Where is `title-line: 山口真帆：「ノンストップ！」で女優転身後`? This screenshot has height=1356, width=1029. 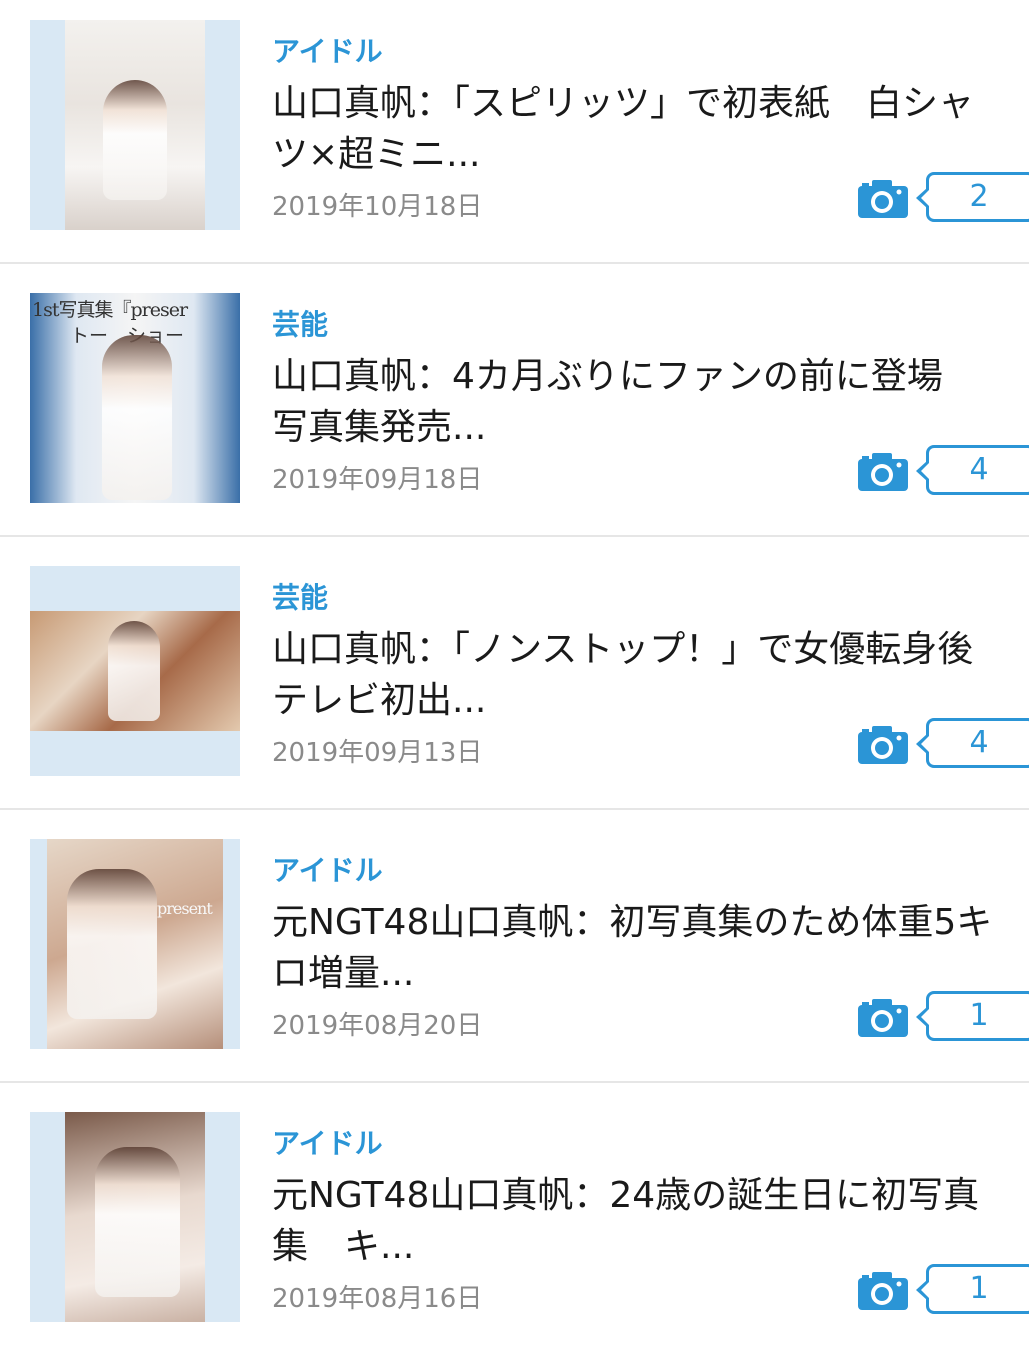 title-line: 山口真帆：「ノンストップ！」で女優転身後 is located at coordinates (623, 649).